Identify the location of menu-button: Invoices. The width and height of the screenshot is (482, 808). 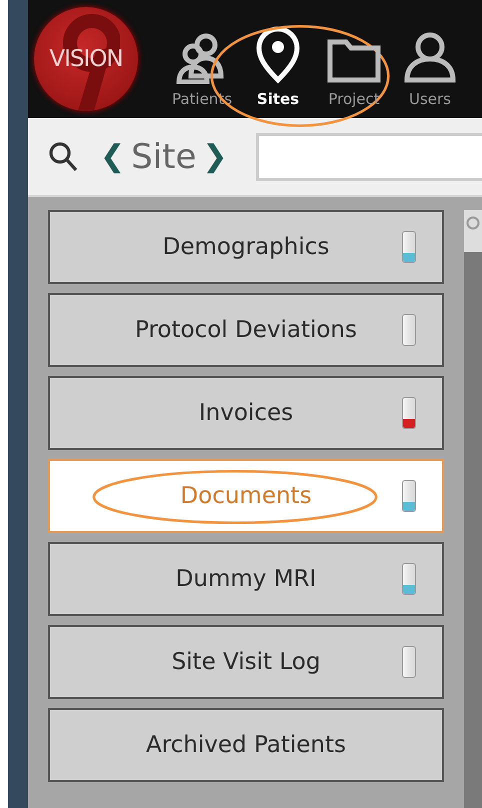
(246, 413).